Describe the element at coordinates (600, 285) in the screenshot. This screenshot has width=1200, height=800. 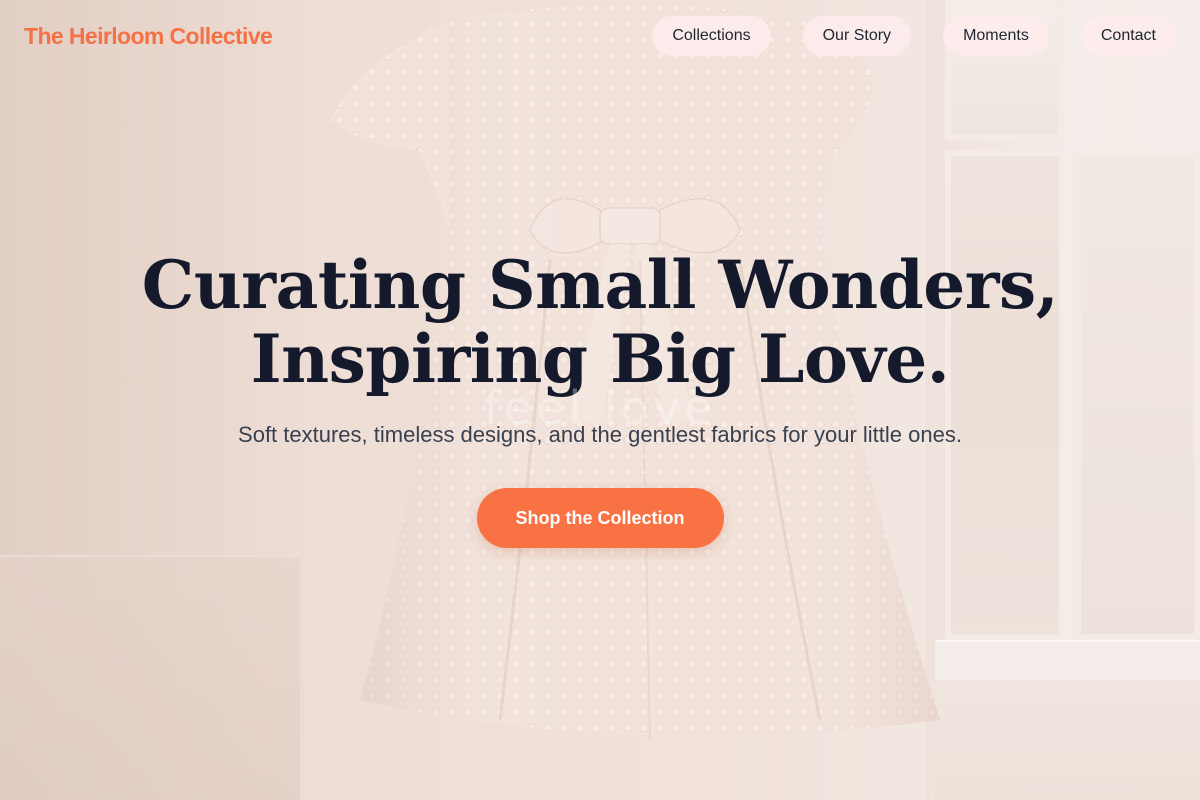
I see `hero-title-line-1: Curating Small Wonders,` at that location.